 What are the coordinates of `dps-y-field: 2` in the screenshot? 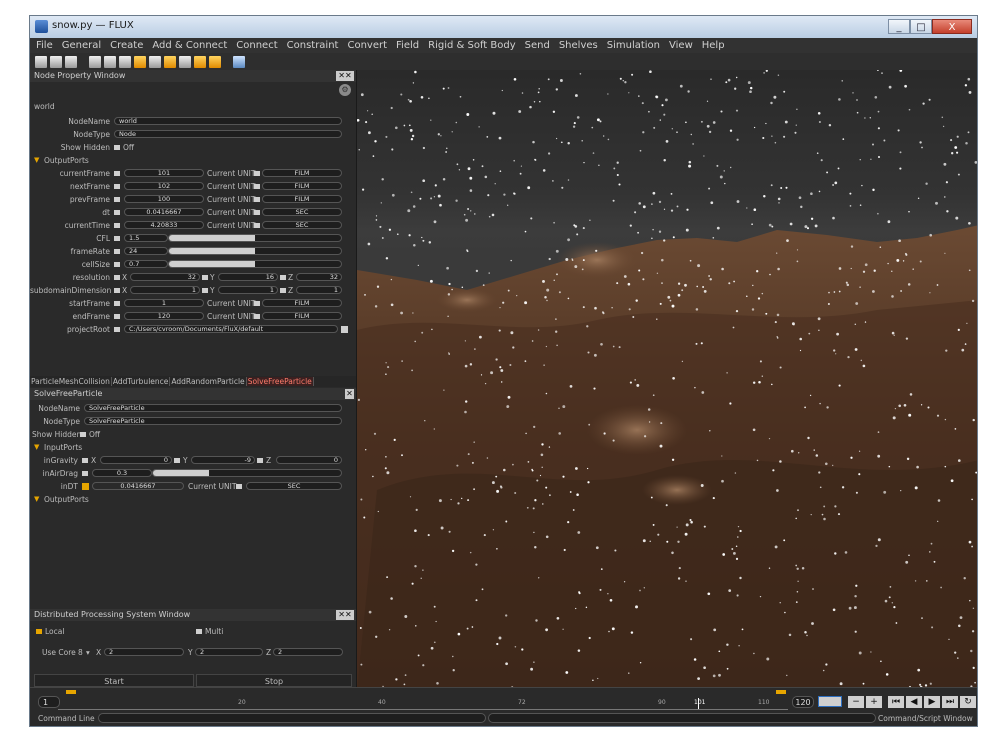 It's located at (229, 652).